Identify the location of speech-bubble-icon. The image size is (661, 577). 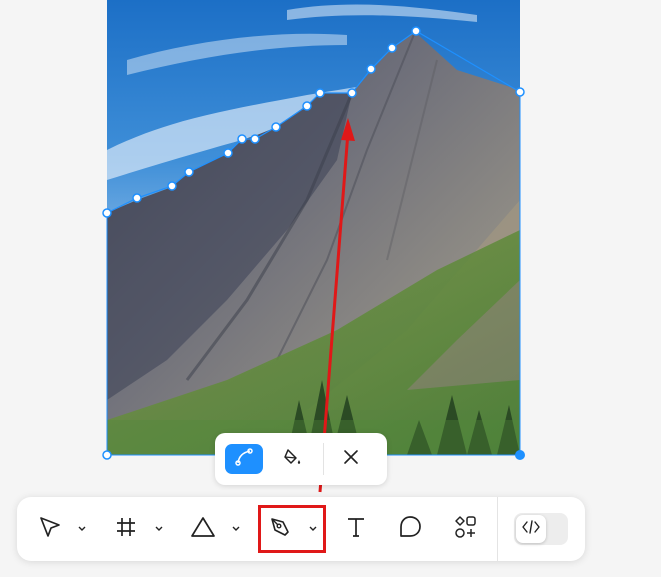
(410, 529).